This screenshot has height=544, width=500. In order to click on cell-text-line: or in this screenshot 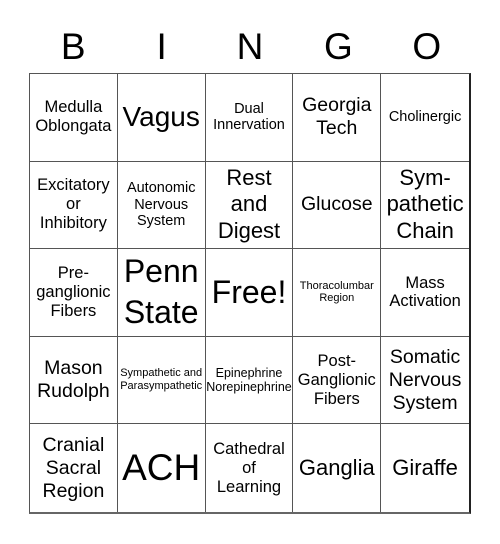, I will do `click(73, 204)`.